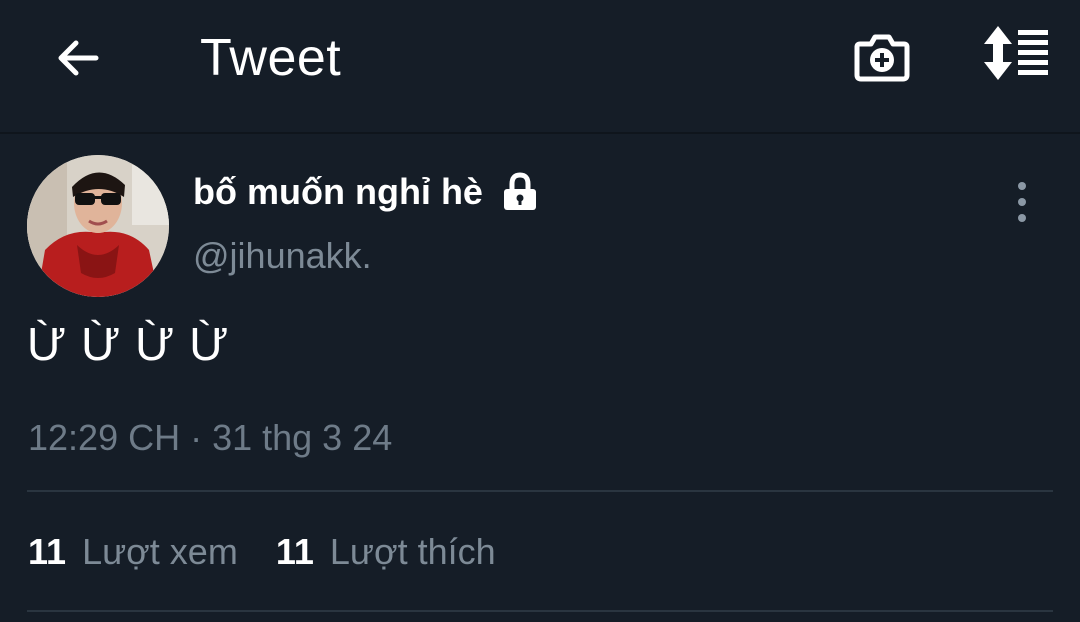  What do you see at coordinates (160, 551) in the screenshot?
I see `views-label: Lượt xem` at bounding box center [160, 551].